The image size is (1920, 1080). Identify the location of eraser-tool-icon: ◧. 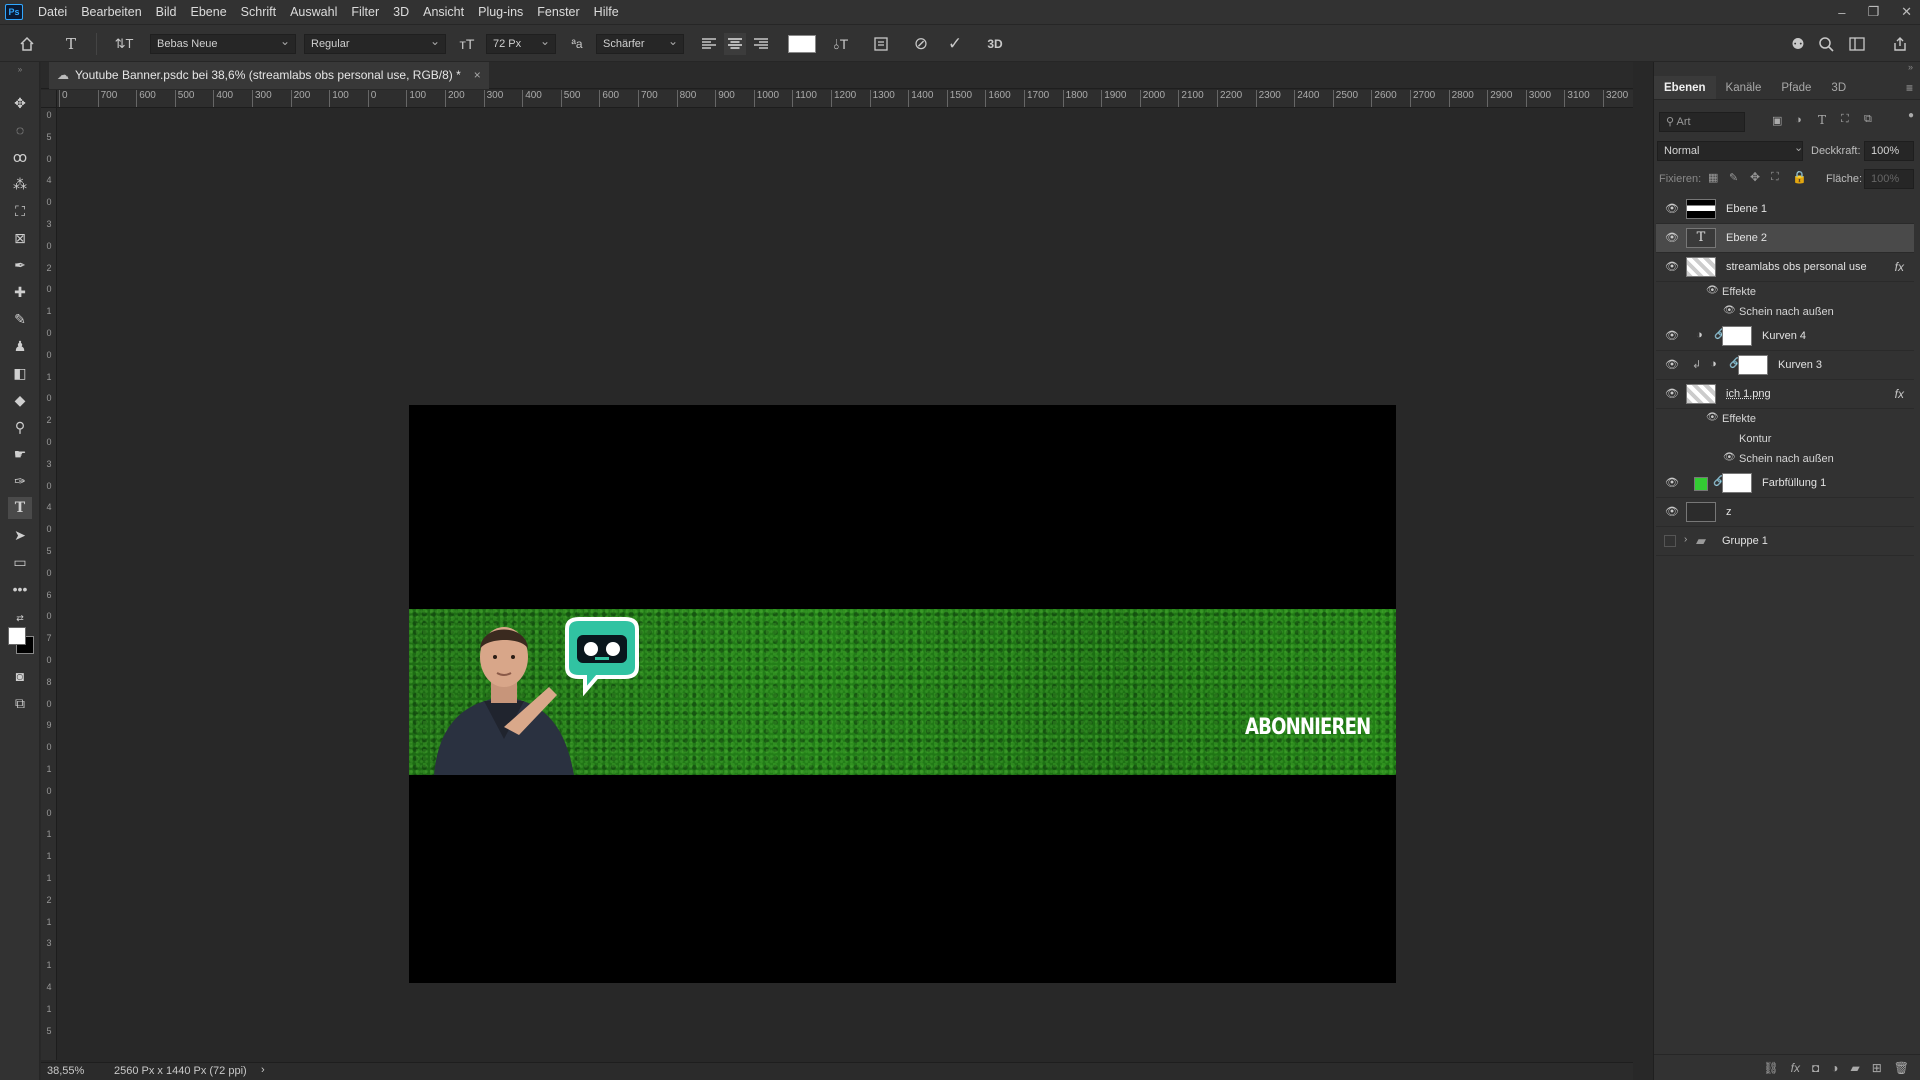
(20, 373).